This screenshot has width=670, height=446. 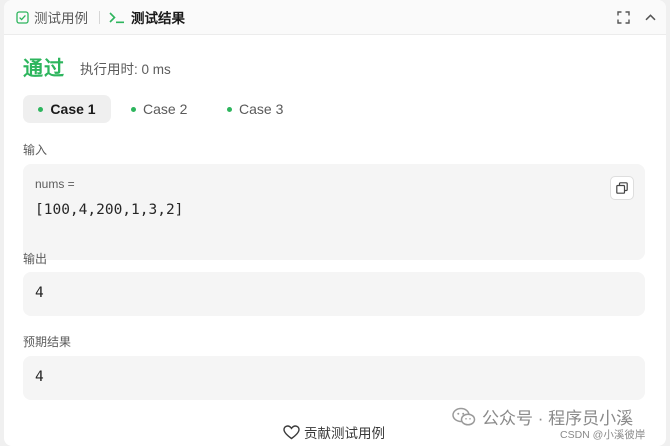 I want to click on contribute-testcase-button: 贡献测试用例, so click(x=334, y=432).